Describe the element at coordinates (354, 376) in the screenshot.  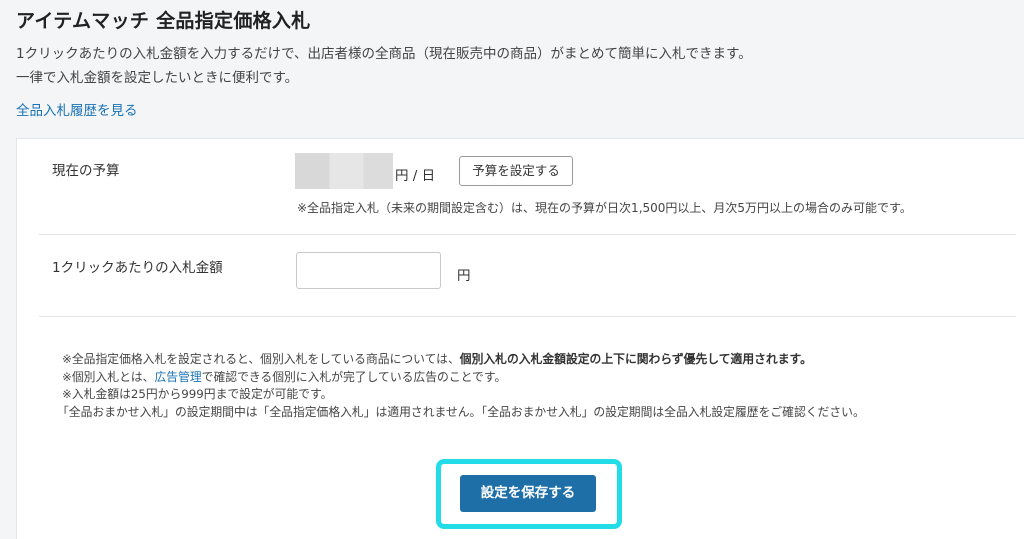
I see `note-line-2-suffix: で確認できる個別に入札が完了している広告のことです。` at that location.